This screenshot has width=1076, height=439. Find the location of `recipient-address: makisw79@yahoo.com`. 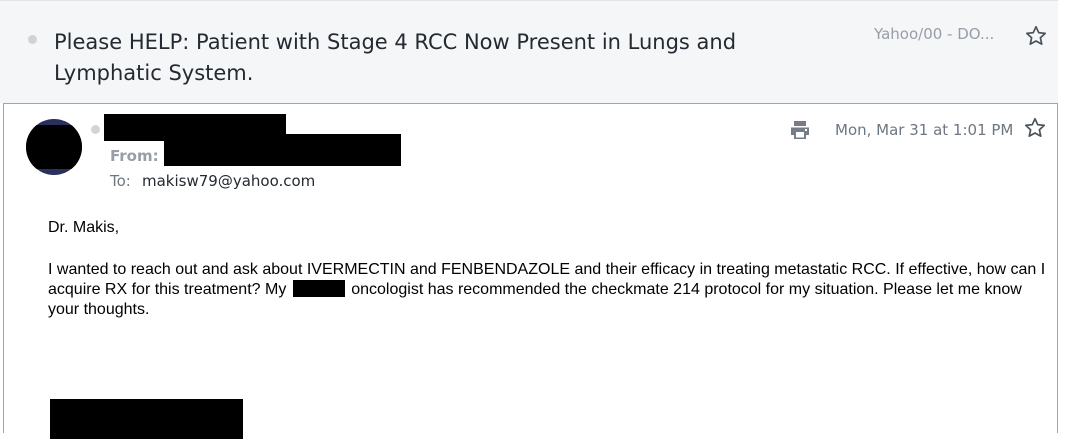

recipient-address: makisw79@yahoo.com is located at coordinates (228, 181).